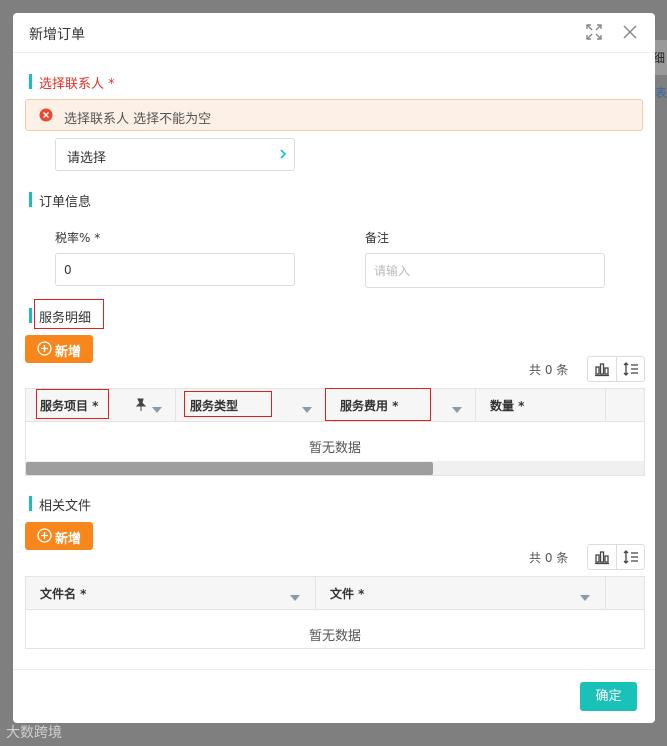 The height and width of the screenshot is (746, 667). What do you see at coordinates (507, 406) in the screenshot?
I see `column-title: 数量 *` at bounding box center [507, 406].